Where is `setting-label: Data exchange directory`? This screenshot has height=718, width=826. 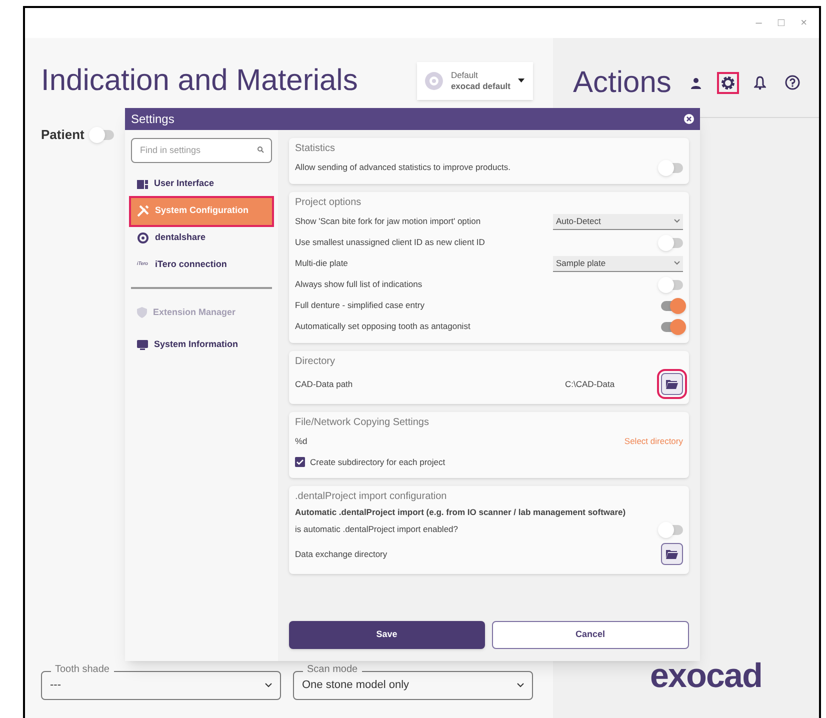
setting-label: Data exchange directory is located at coordinates (341, 554).